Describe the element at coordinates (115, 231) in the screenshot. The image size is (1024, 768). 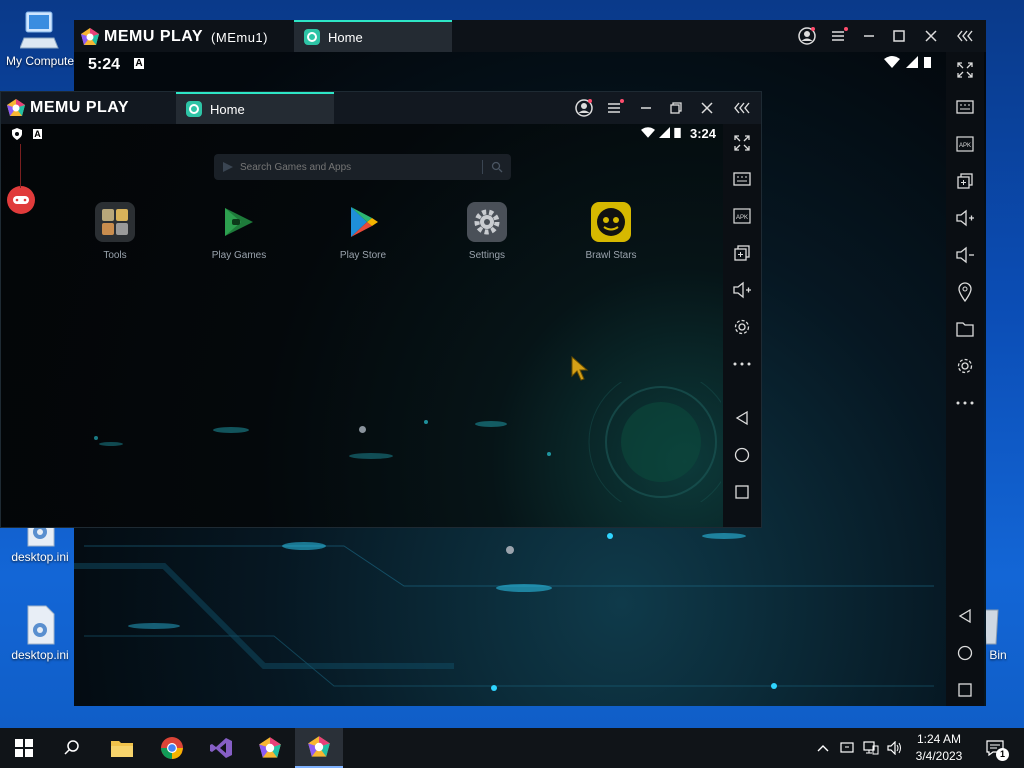
I see `app-tools: Tools` at that location.